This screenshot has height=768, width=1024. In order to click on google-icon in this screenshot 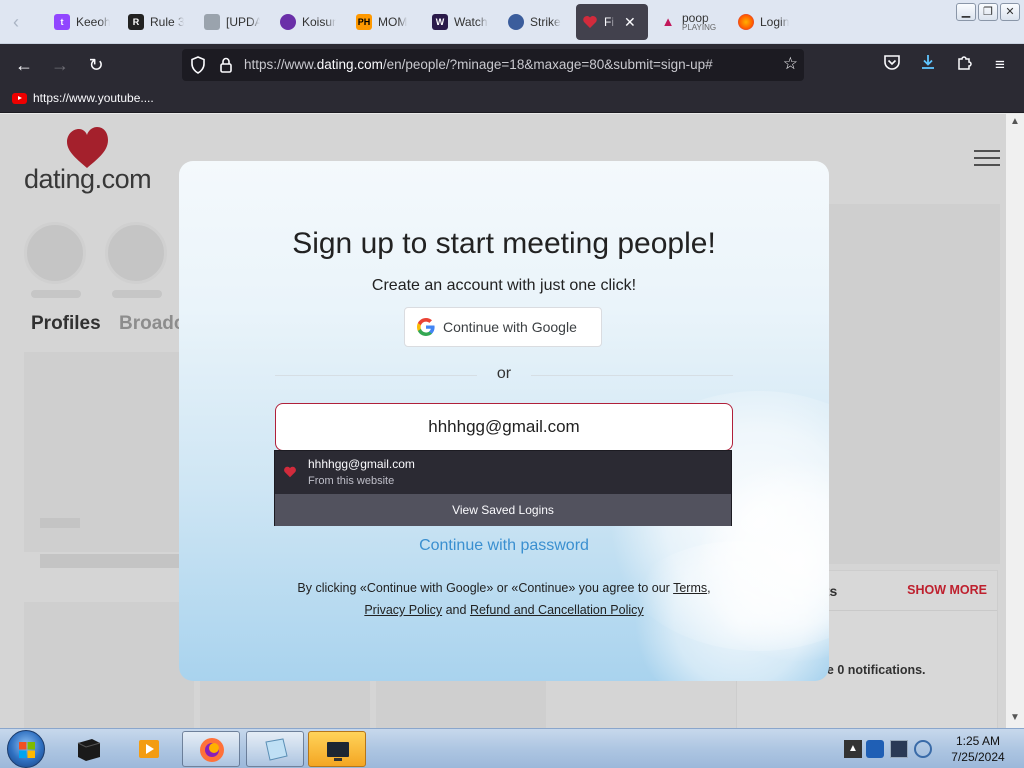, I will do `click(426, 327)`.